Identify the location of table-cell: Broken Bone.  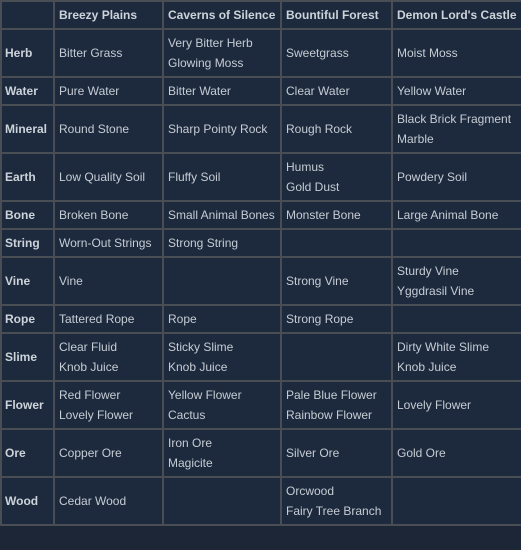
(108, 215).